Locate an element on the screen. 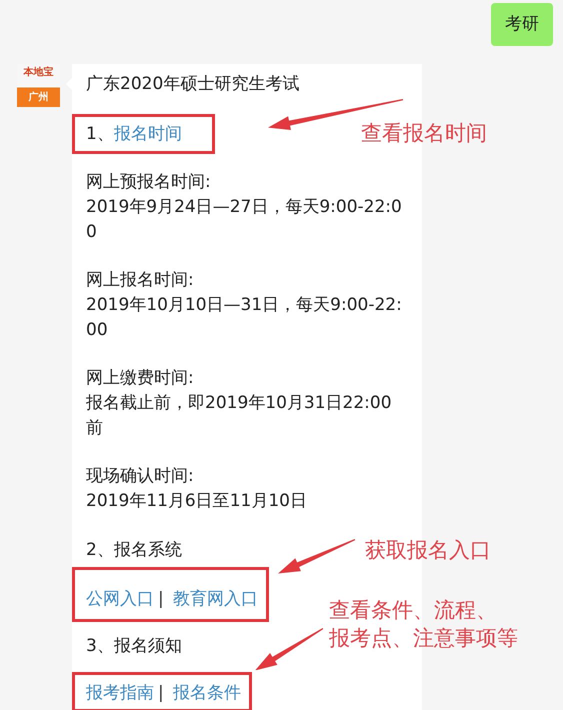 This screenshot has width=563, height=710. annotation-text: 查看报名时间 is located at coordinates (424, 133).